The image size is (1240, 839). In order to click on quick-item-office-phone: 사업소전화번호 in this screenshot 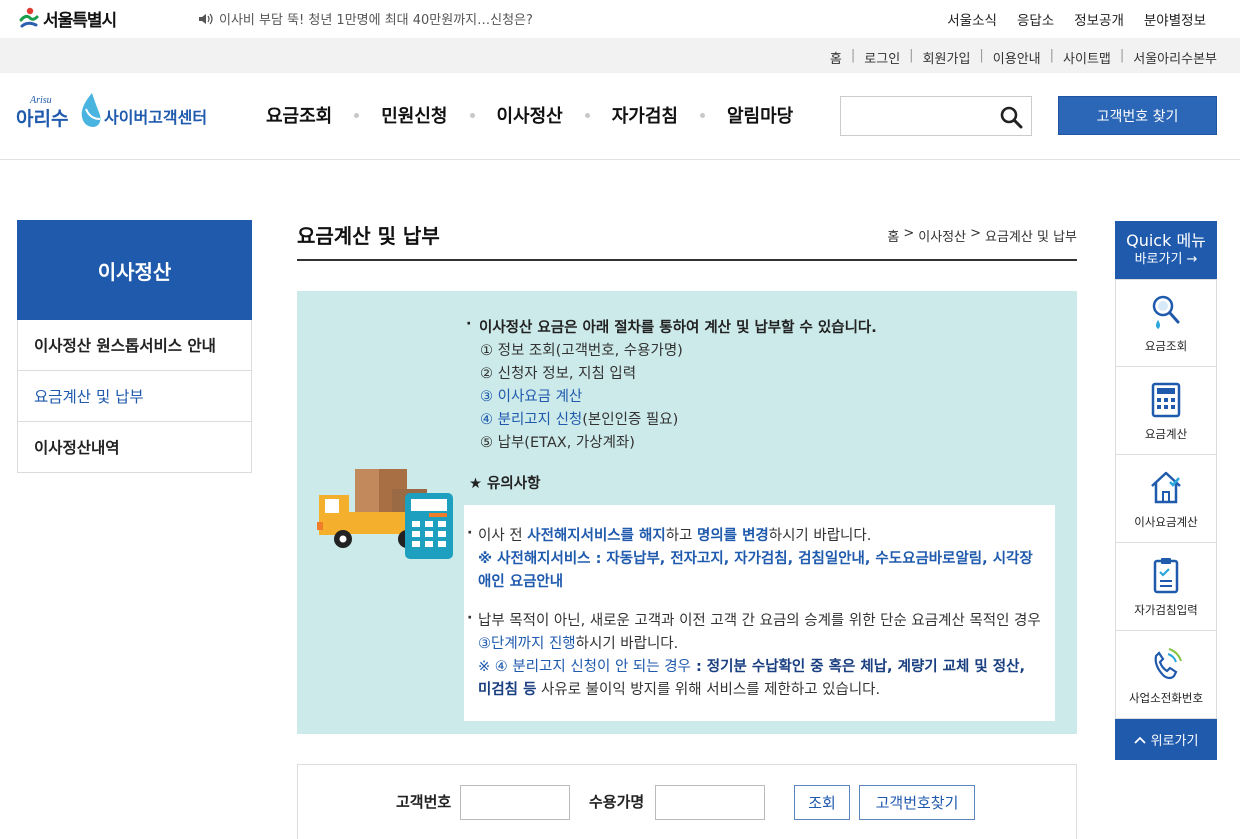, I will do `click(1166, 675)`.